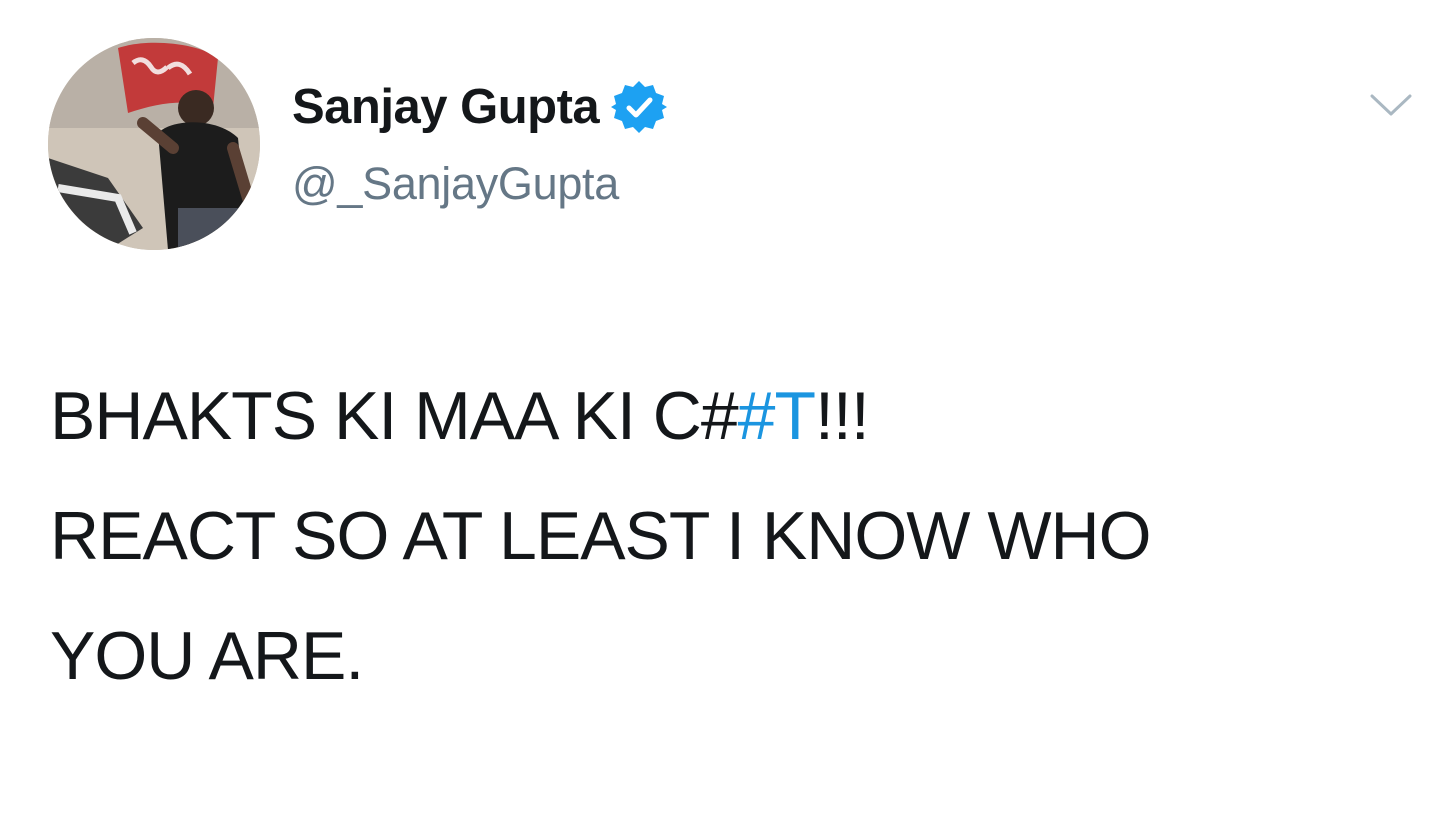  What do you see at coordinates (394, 416) in the screenshot?
I see `tweet-line-1-text: BHAKTS KI MAA KI C#` at bounding box center [394, 416].